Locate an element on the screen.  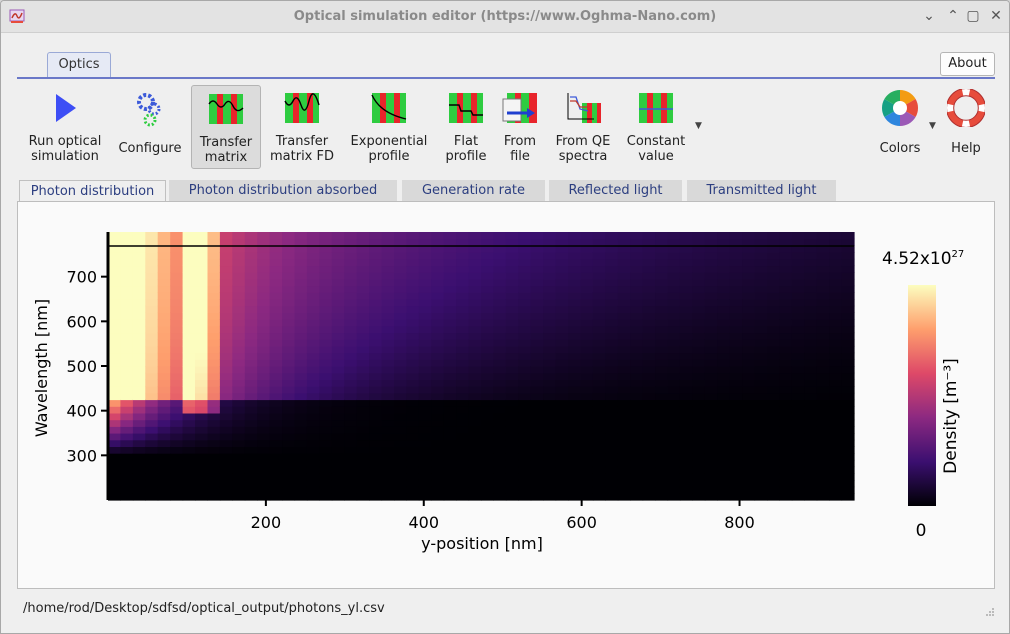
tab-reflected-light: Reflected light is located at coordinates (615, 190).